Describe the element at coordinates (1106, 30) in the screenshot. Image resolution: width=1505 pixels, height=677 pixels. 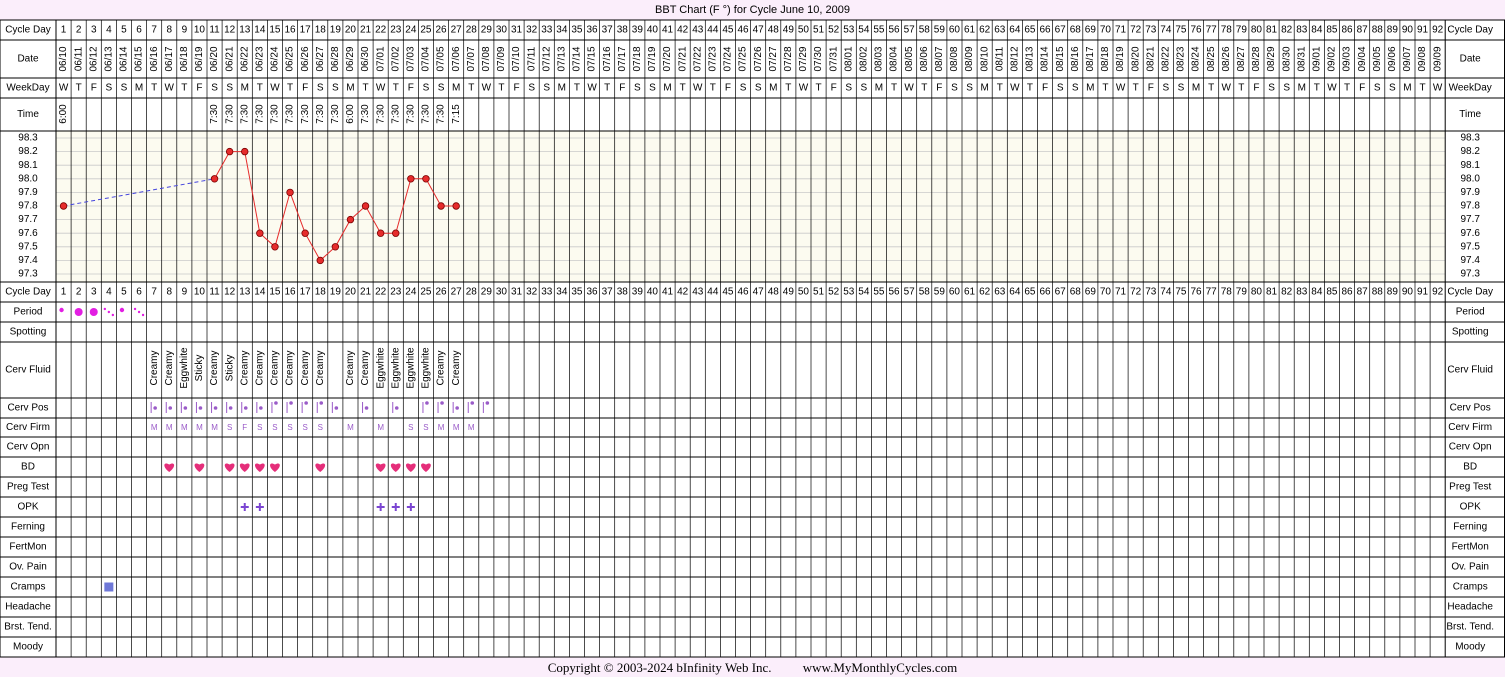
I see `cycle-day-number: 70` at that location.